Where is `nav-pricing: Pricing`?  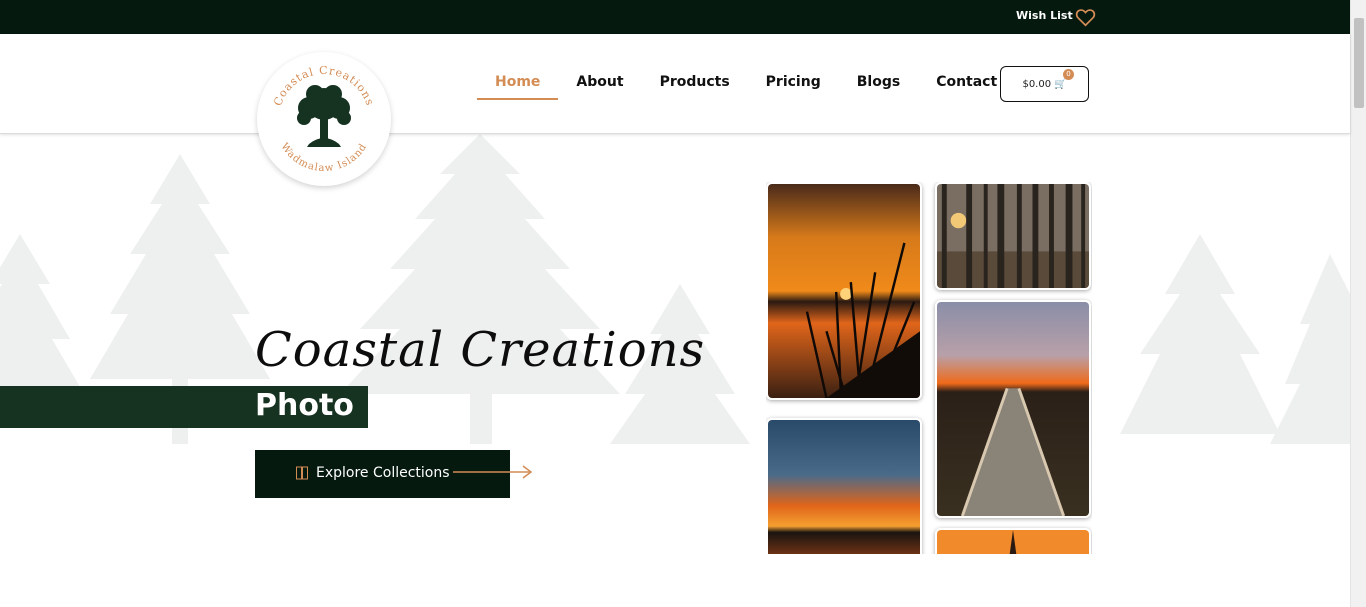
nav-pricing: Pricing is located at coordinates (793, 87).